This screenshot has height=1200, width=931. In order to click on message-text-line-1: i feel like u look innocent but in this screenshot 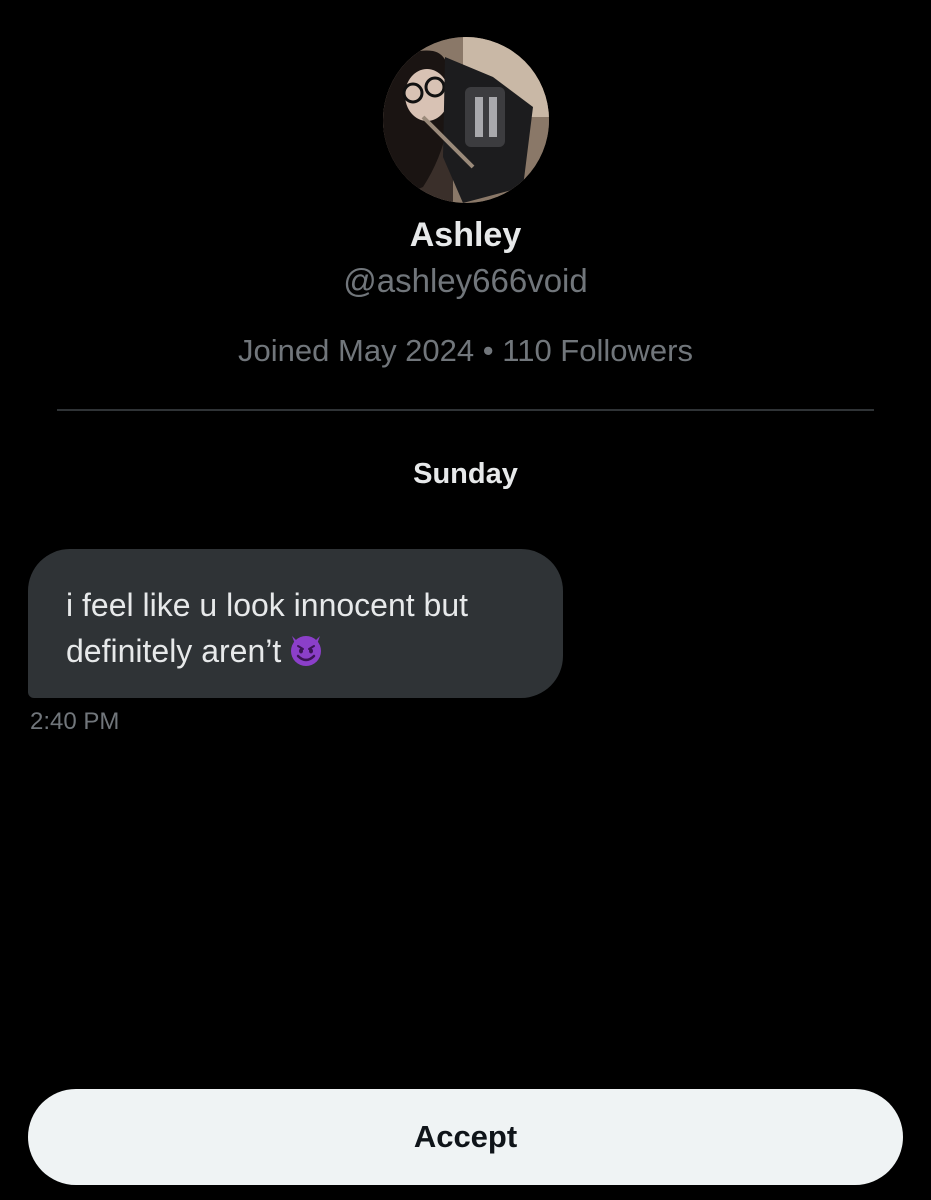, I will do `click(267, 605)`.